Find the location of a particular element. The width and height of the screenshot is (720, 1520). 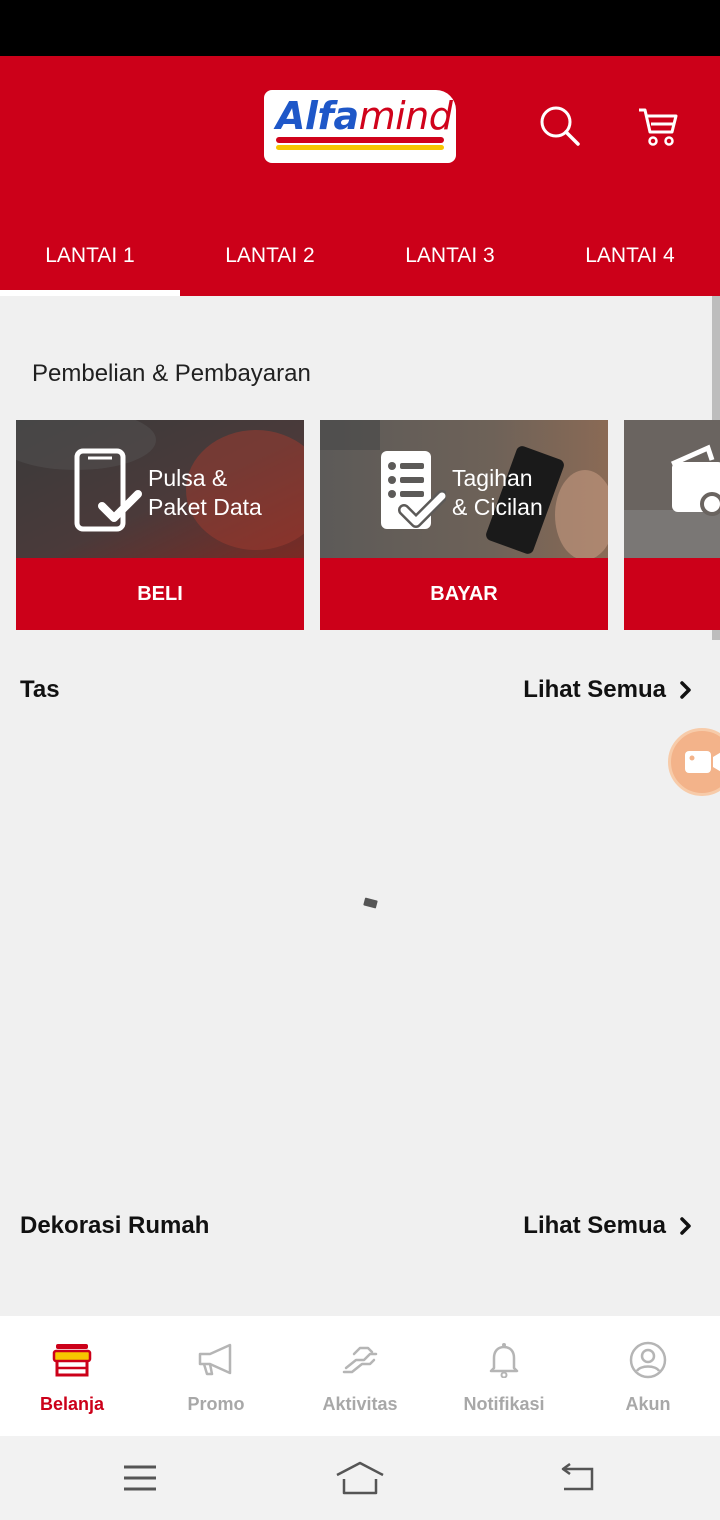

tab-label: LANTAI 4 is located at coordinates (630, 255).